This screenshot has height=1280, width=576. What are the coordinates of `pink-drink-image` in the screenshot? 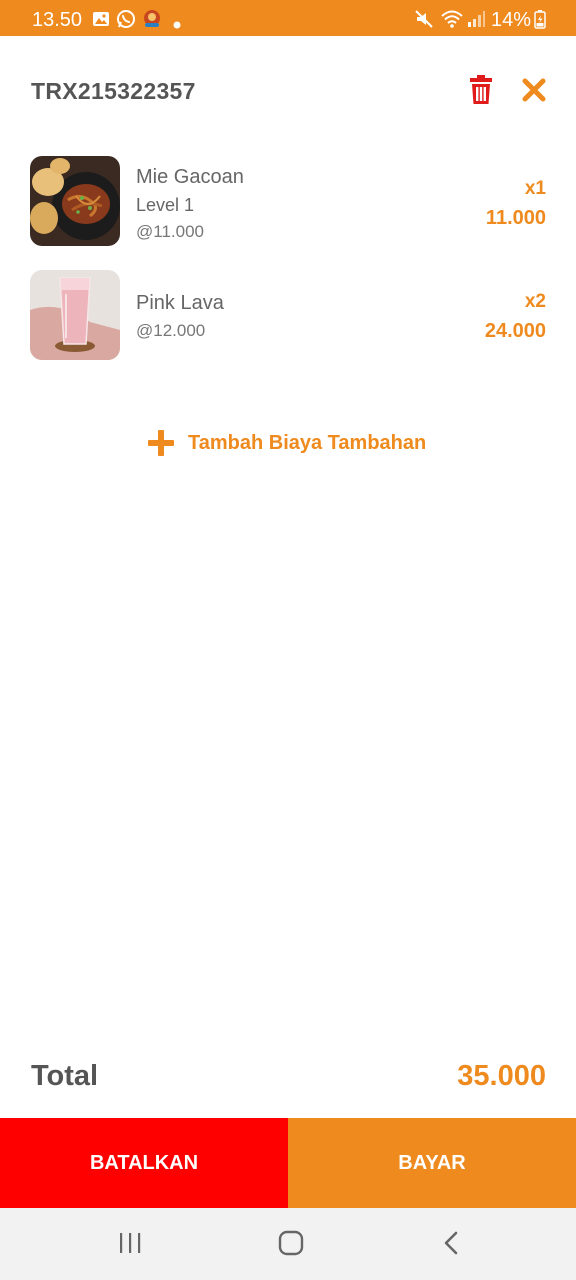 It's located at (75, 315).